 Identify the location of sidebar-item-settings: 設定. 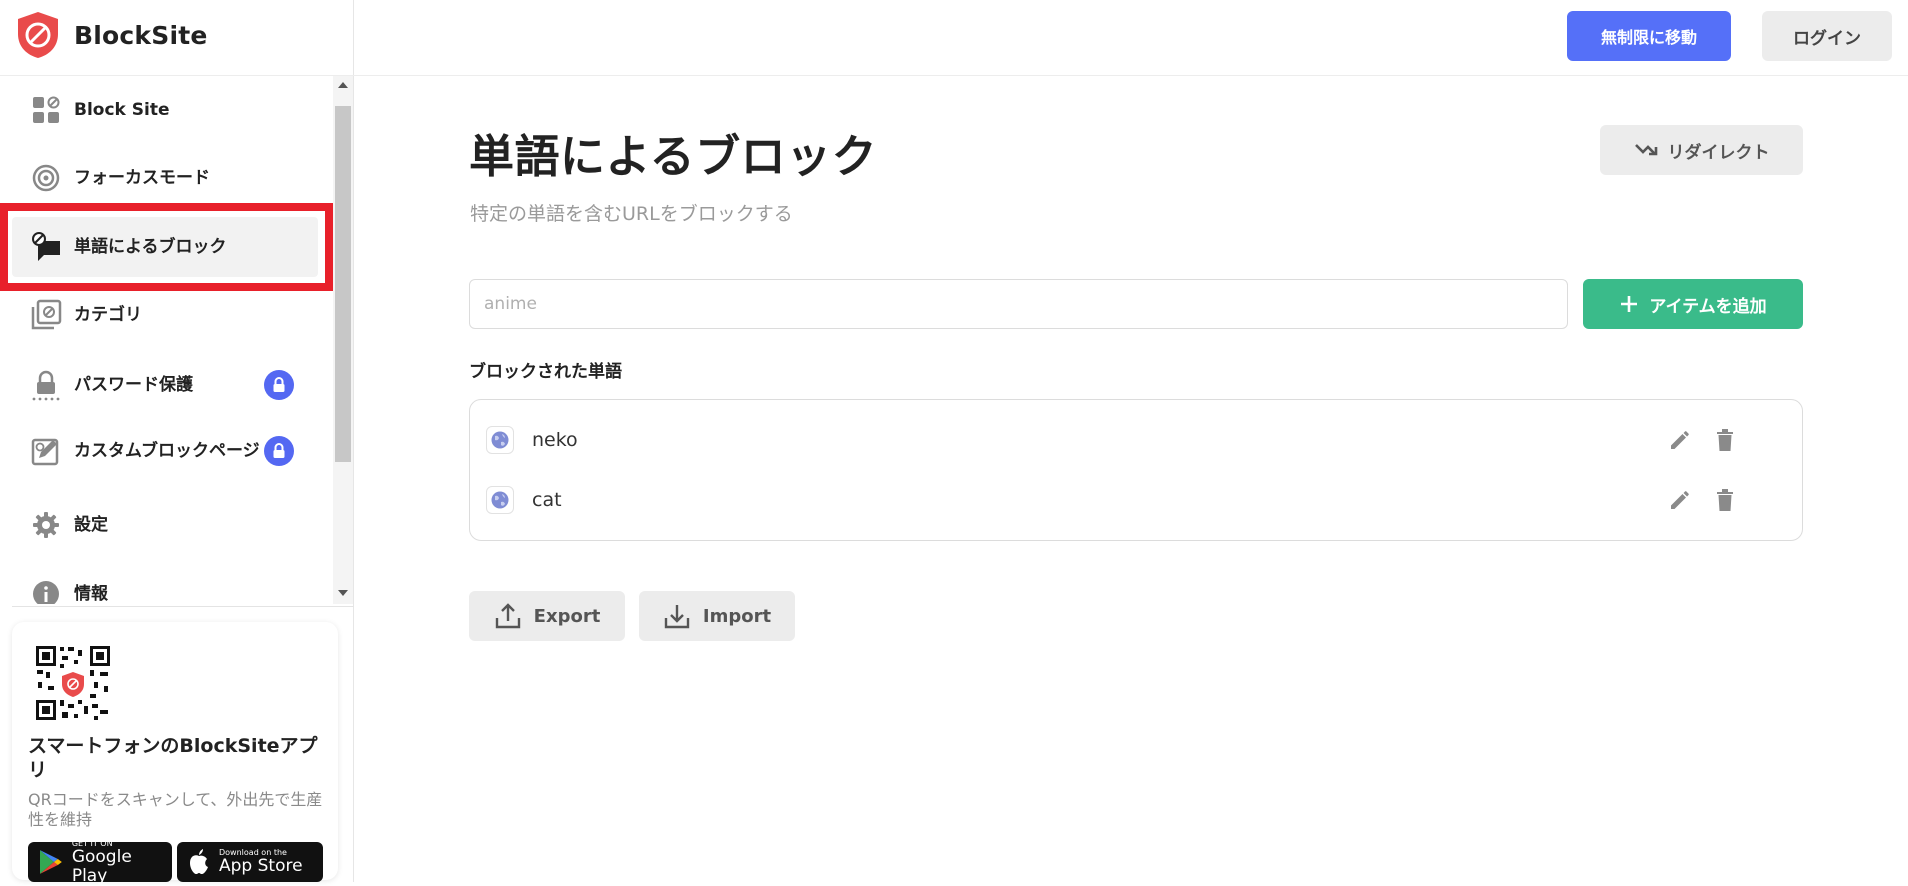
(165, 525).